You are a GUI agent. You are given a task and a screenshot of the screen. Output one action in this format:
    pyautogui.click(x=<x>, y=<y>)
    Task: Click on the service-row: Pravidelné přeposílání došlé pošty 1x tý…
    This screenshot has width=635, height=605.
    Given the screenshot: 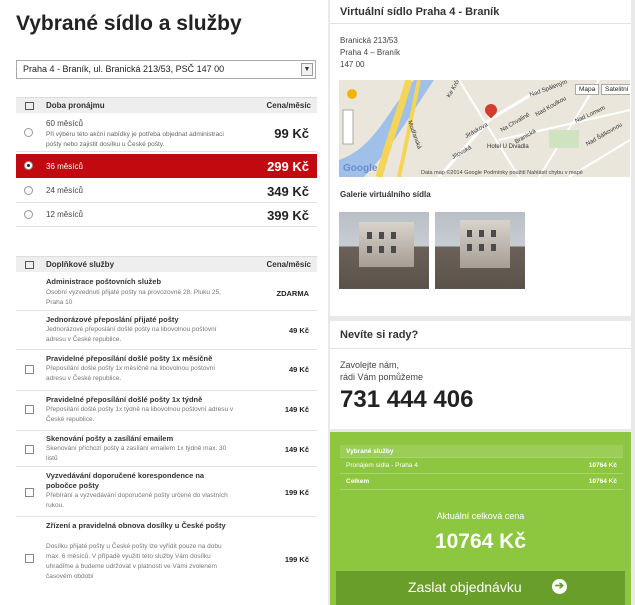 What is the action you would take?
    pyautogui.click(x=166, y=411)
    